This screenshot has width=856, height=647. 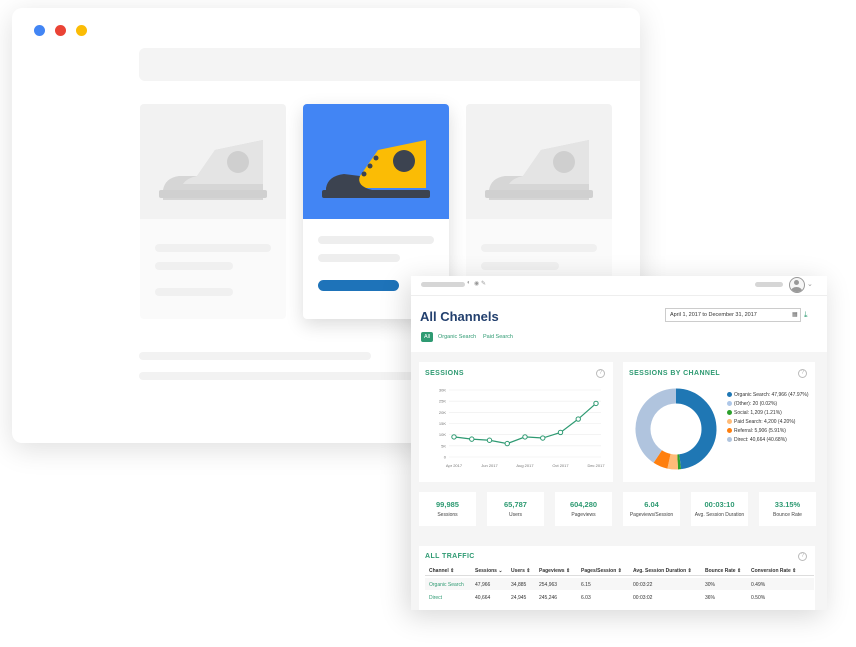 What do you see at coordinates (662, 459) in the screenshot?
I see `donut-slice-referral` at bounding box center [662, 459].